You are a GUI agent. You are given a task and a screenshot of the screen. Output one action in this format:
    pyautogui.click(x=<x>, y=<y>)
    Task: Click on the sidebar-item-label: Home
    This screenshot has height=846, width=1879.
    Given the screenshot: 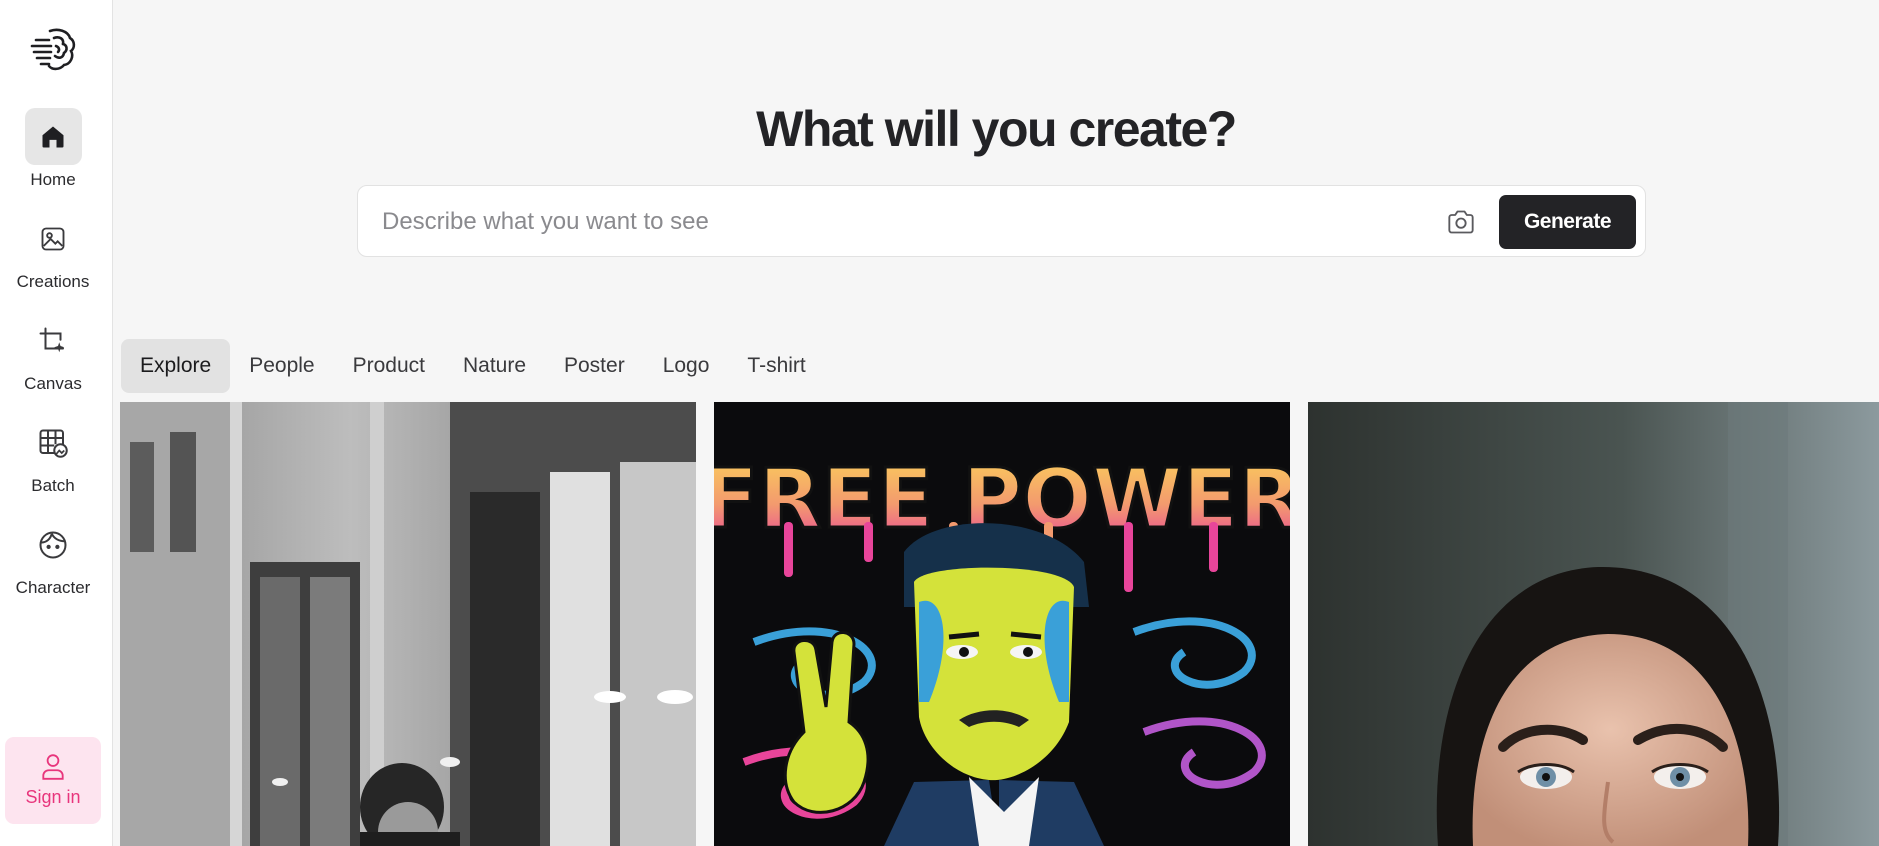 What is the action you would take?
    pyautogui.click(x=53, y=179)
    